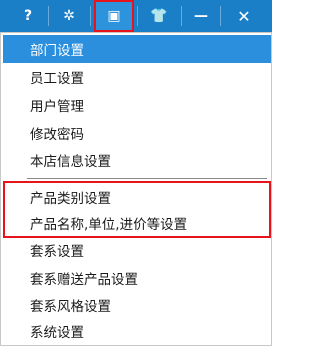  Describe the element at coordinates (244, 16) in the screenshot. I see `close-icon: ✕` at that location.